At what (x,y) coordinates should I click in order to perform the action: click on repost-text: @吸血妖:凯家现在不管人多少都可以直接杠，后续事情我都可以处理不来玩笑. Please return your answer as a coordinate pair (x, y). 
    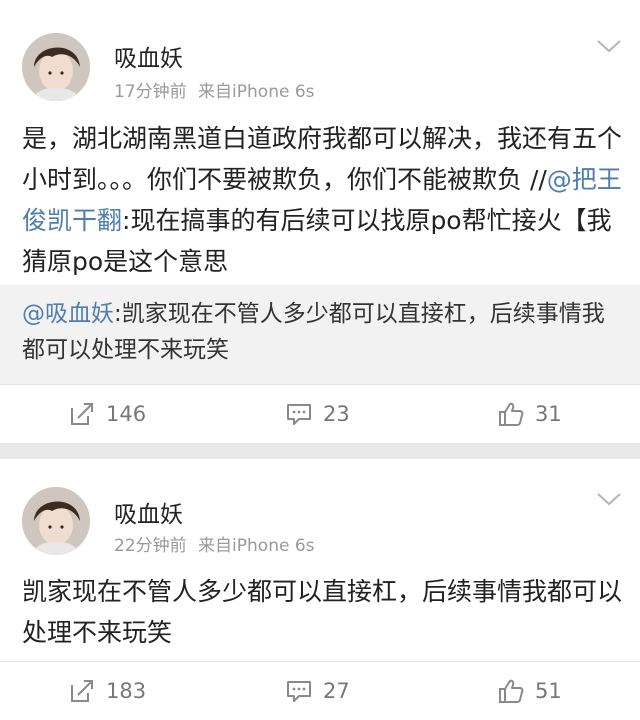
    Looking at the image, I should click on (322, 332).